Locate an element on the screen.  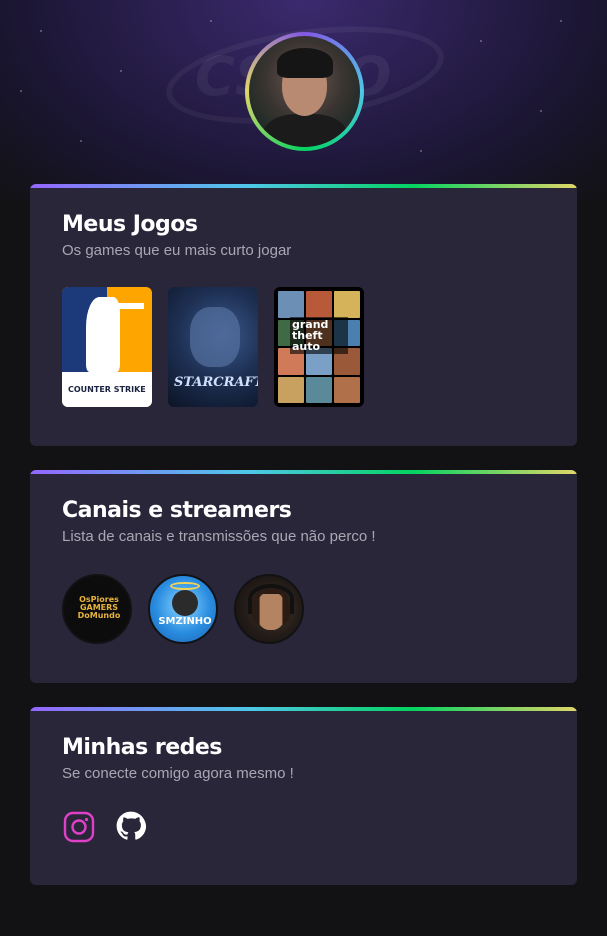
streamers-title: Canais e streamers is located at coordinates (177, 510).